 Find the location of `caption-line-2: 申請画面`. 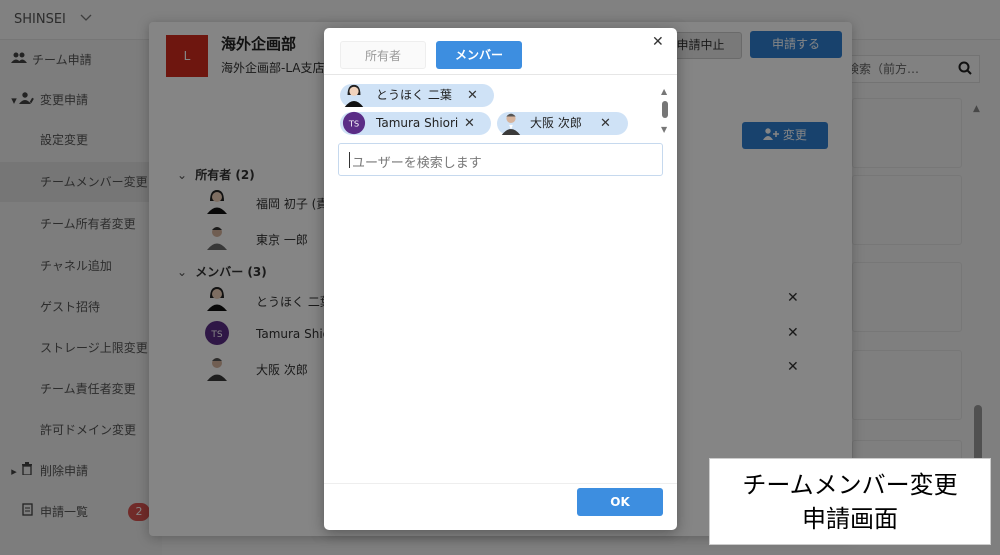

caption-line-2: 申請画面 is located at coordinates (850, 519).